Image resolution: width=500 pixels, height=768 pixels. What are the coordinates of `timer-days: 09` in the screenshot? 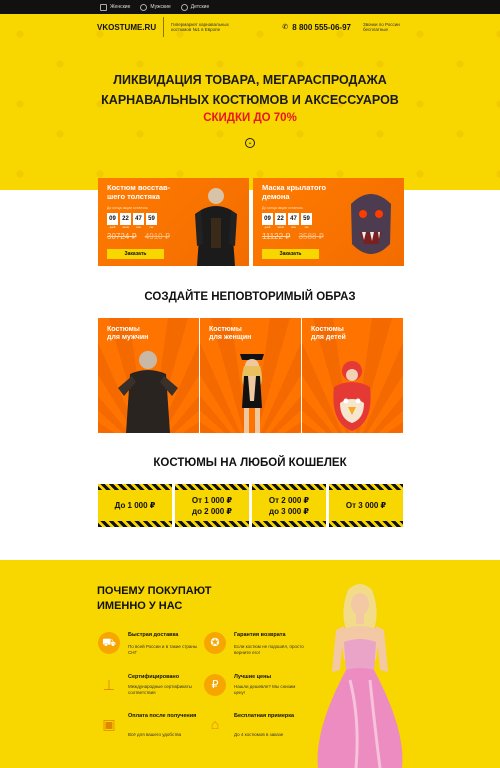 It's located at (267, 219).